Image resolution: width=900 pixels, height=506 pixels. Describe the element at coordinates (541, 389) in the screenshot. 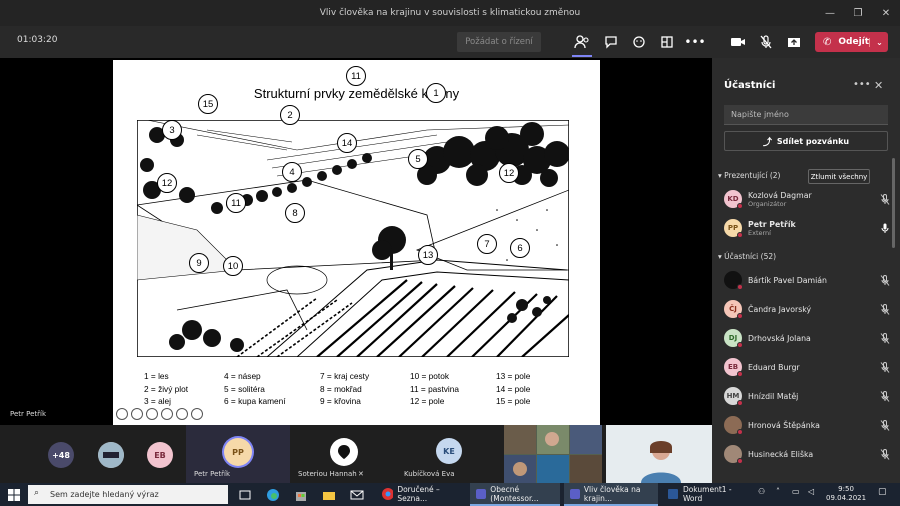

I see `legend-column: 13 = pole 14 = pole 15 = pole` at that location.